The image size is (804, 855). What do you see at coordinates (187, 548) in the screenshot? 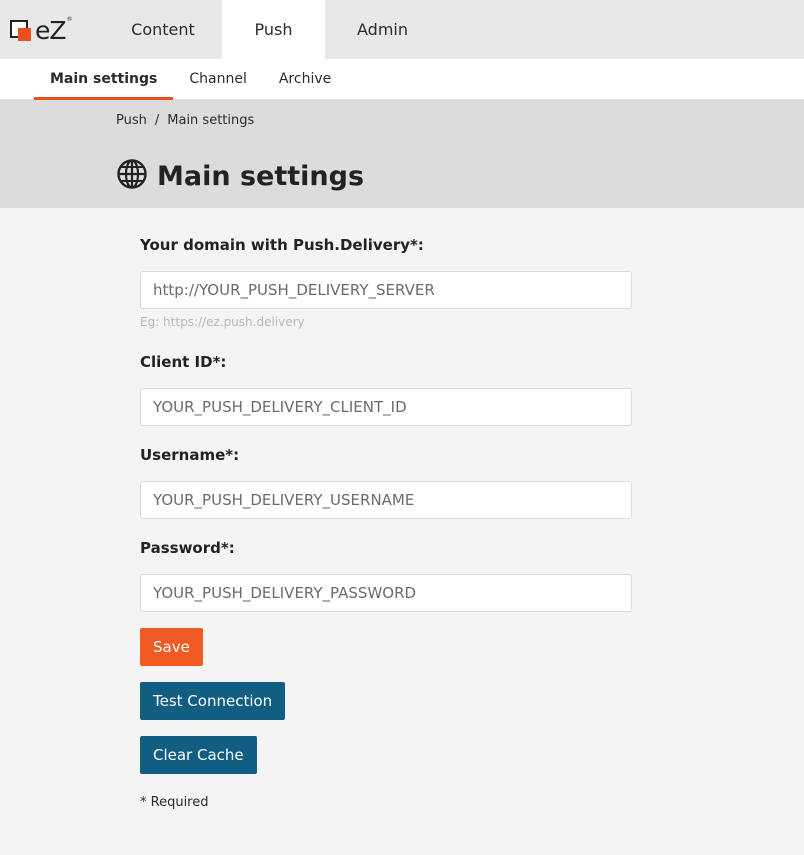
I see `password-label: Password*:` at bounding box center [187, 548].